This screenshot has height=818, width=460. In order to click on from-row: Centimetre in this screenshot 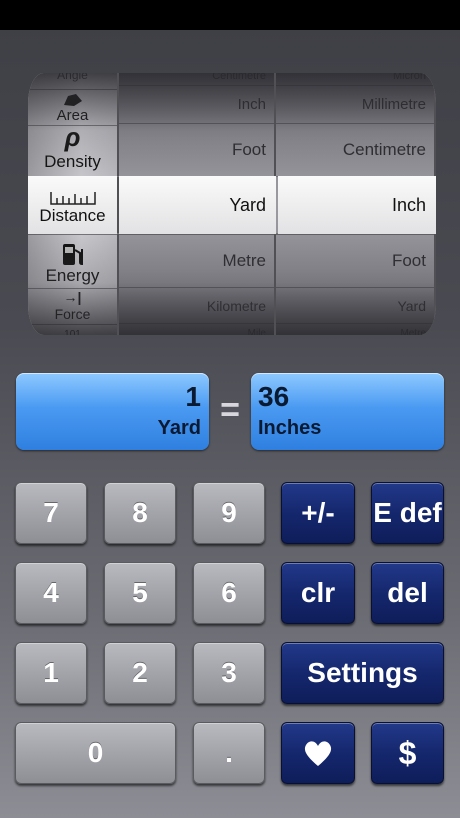, I will do `click(196, 79)`.